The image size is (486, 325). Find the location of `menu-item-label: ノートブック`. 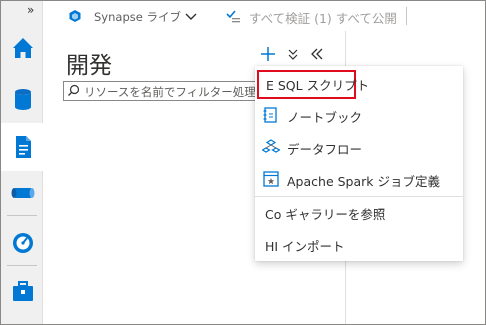

menu-item-label: ノートブック is located at coordinates (325, 117).